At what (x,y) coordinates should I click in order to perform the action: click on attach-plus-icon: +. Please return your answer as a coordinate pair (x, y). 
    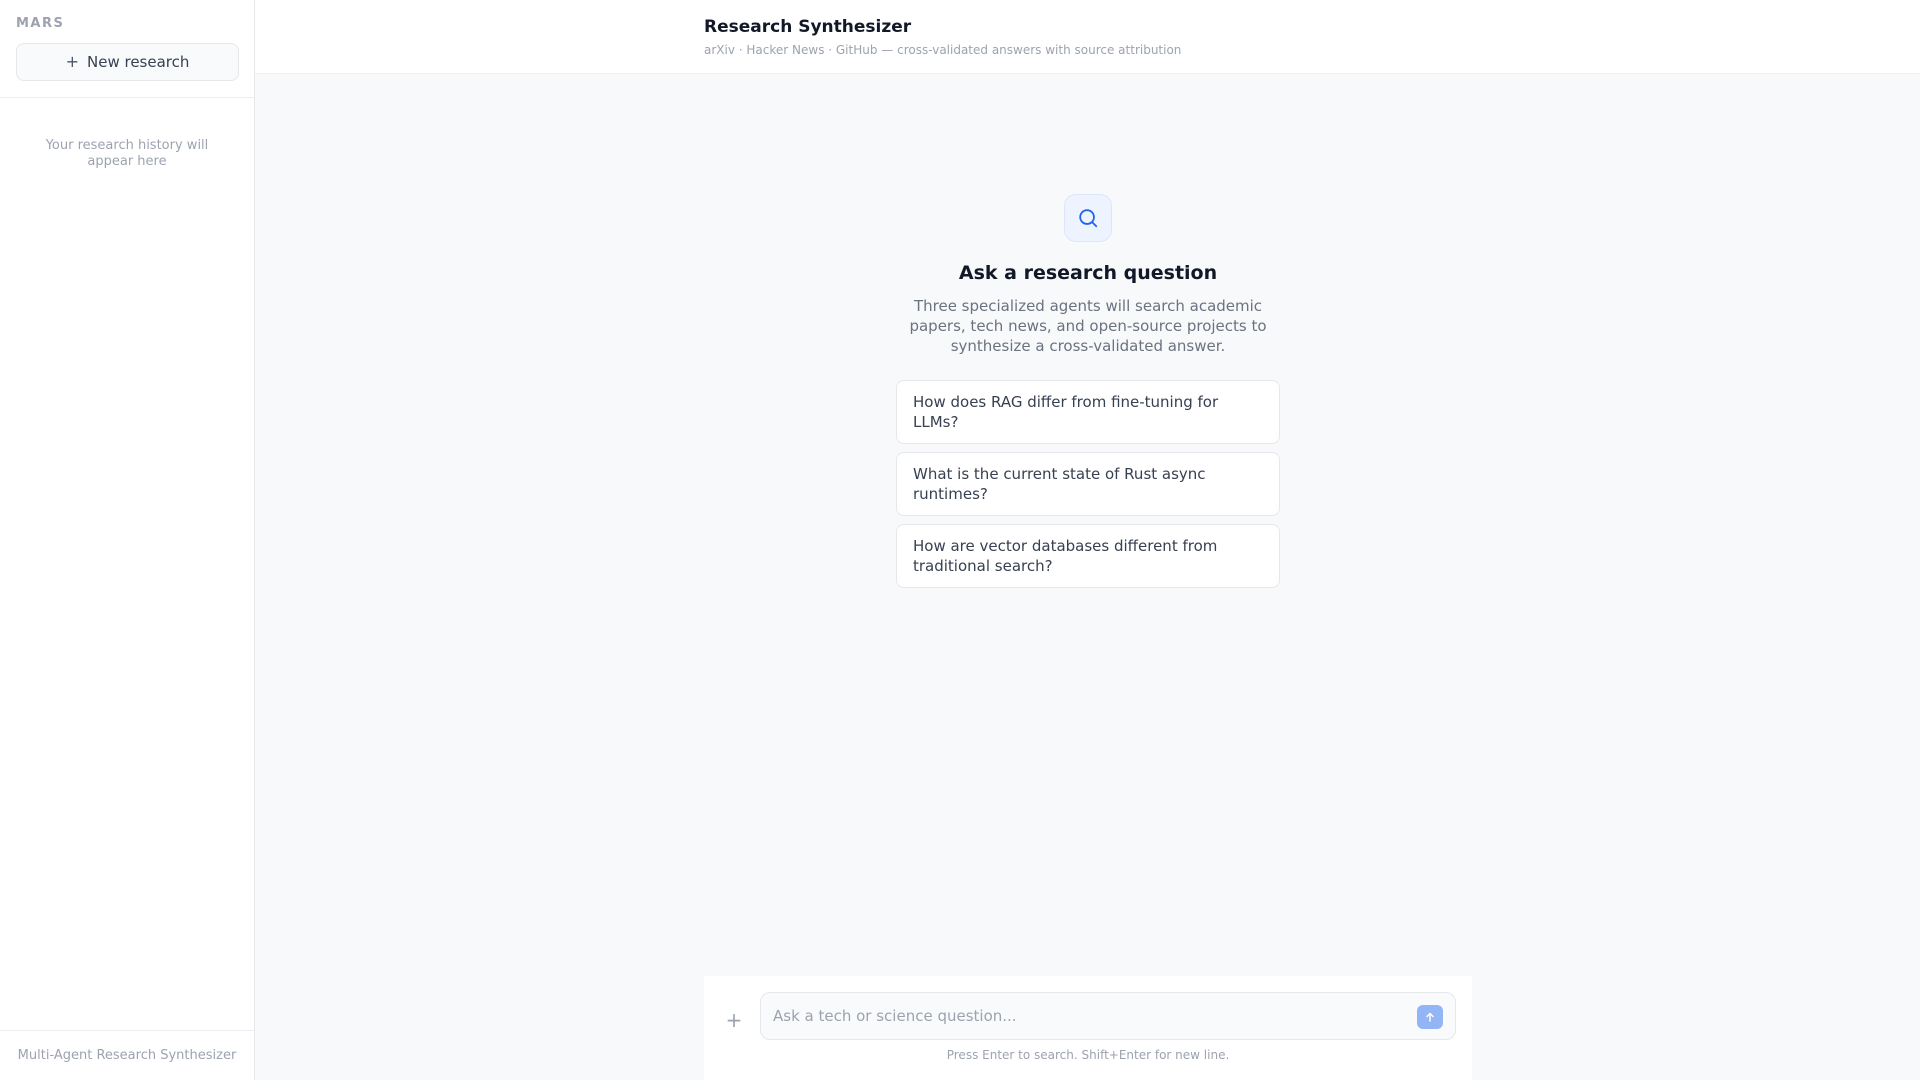
    Looking at the image, I should click on (734, 1020).